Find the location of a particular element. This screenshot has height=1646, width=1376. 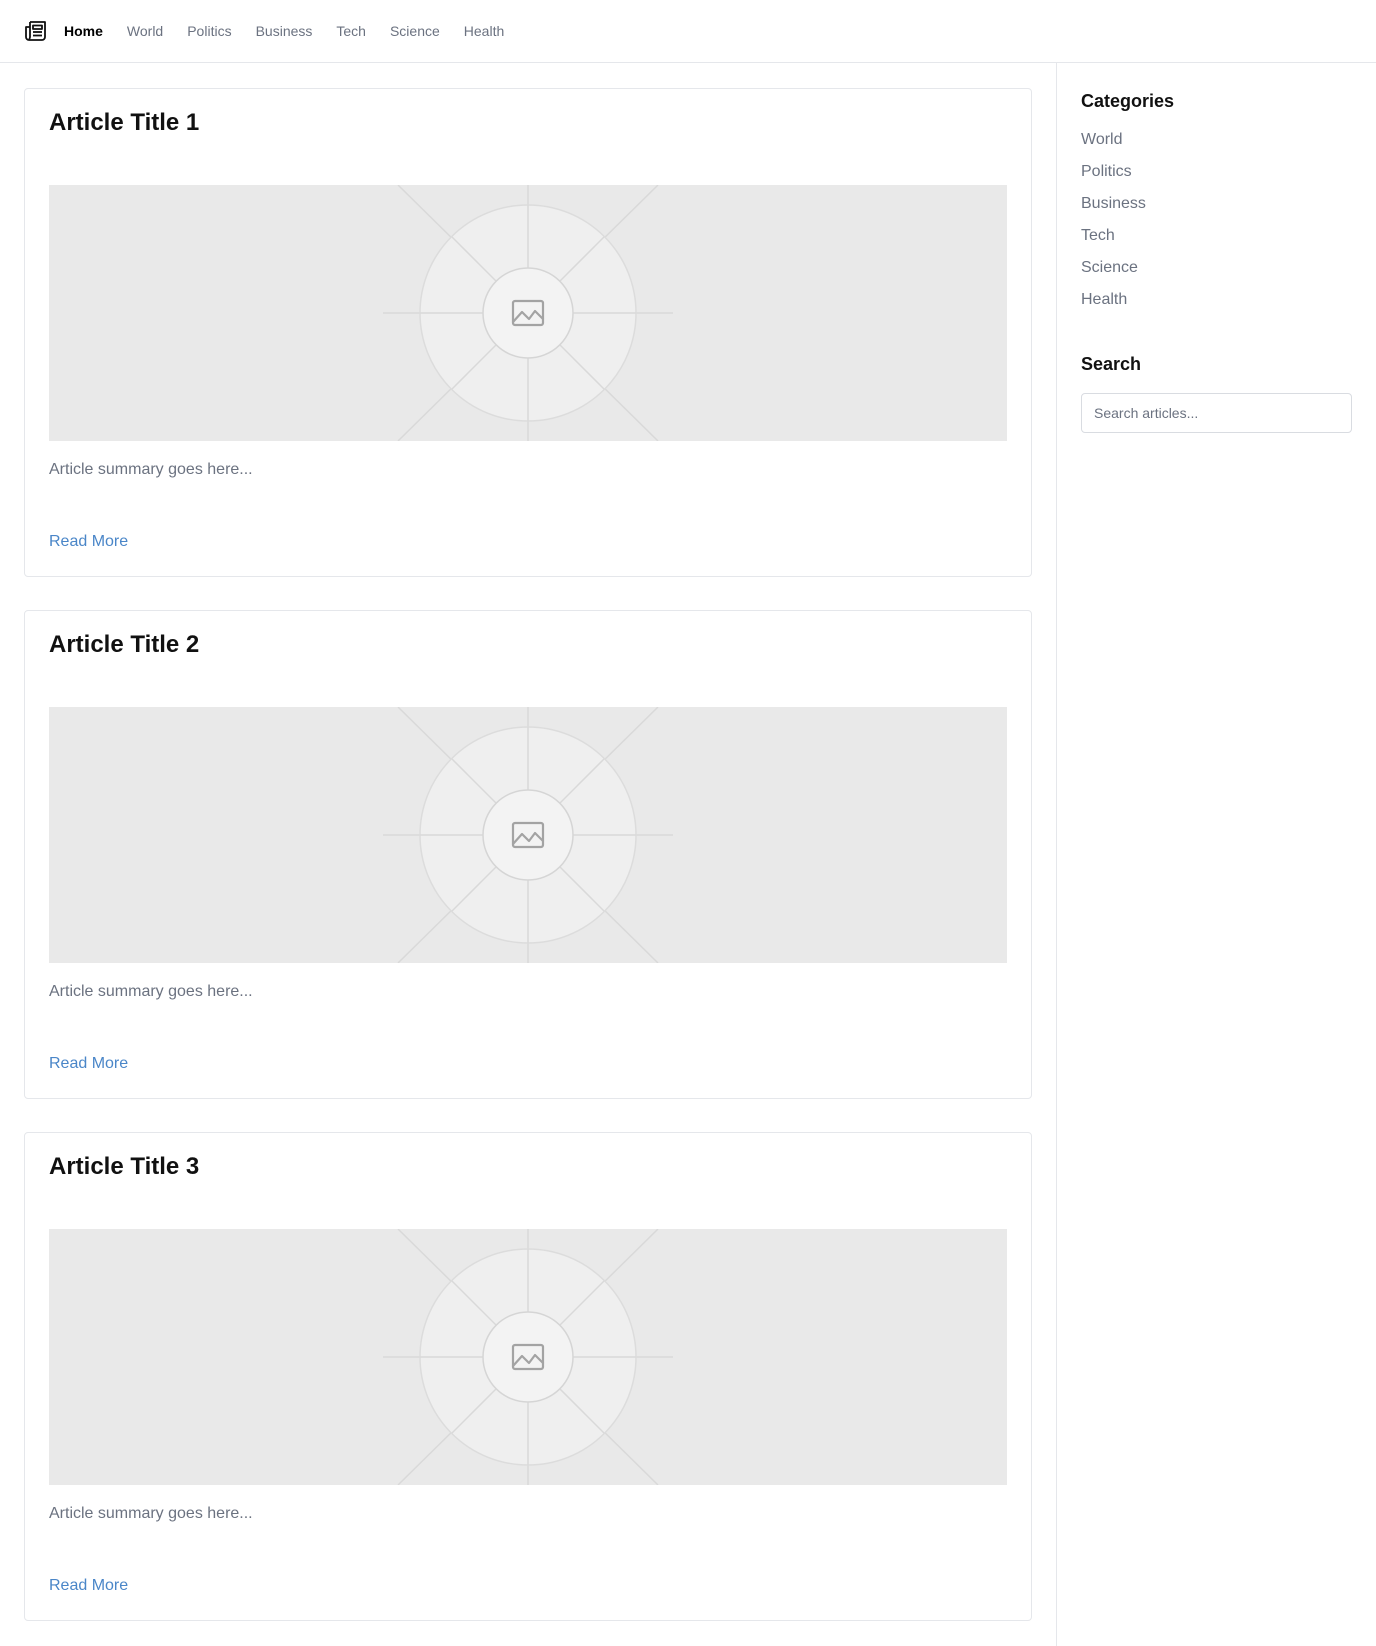

category-link-health: Health is located at coordinates (1216, 306).